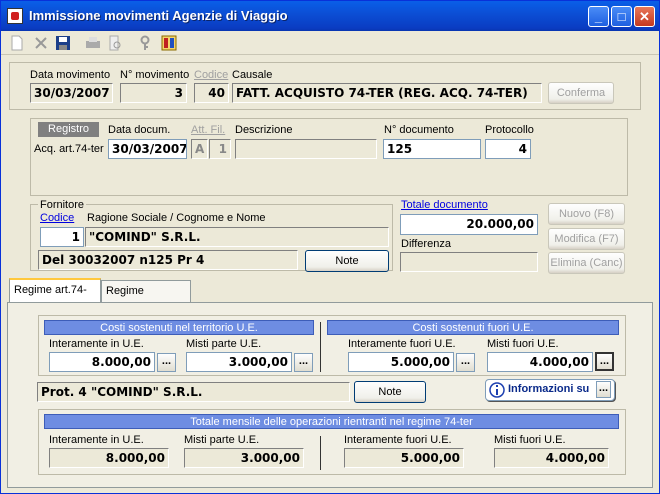 This screenshot has width=660, height=494. I want to click on elimina-button: Elimina (Canc), so click(586, 263).